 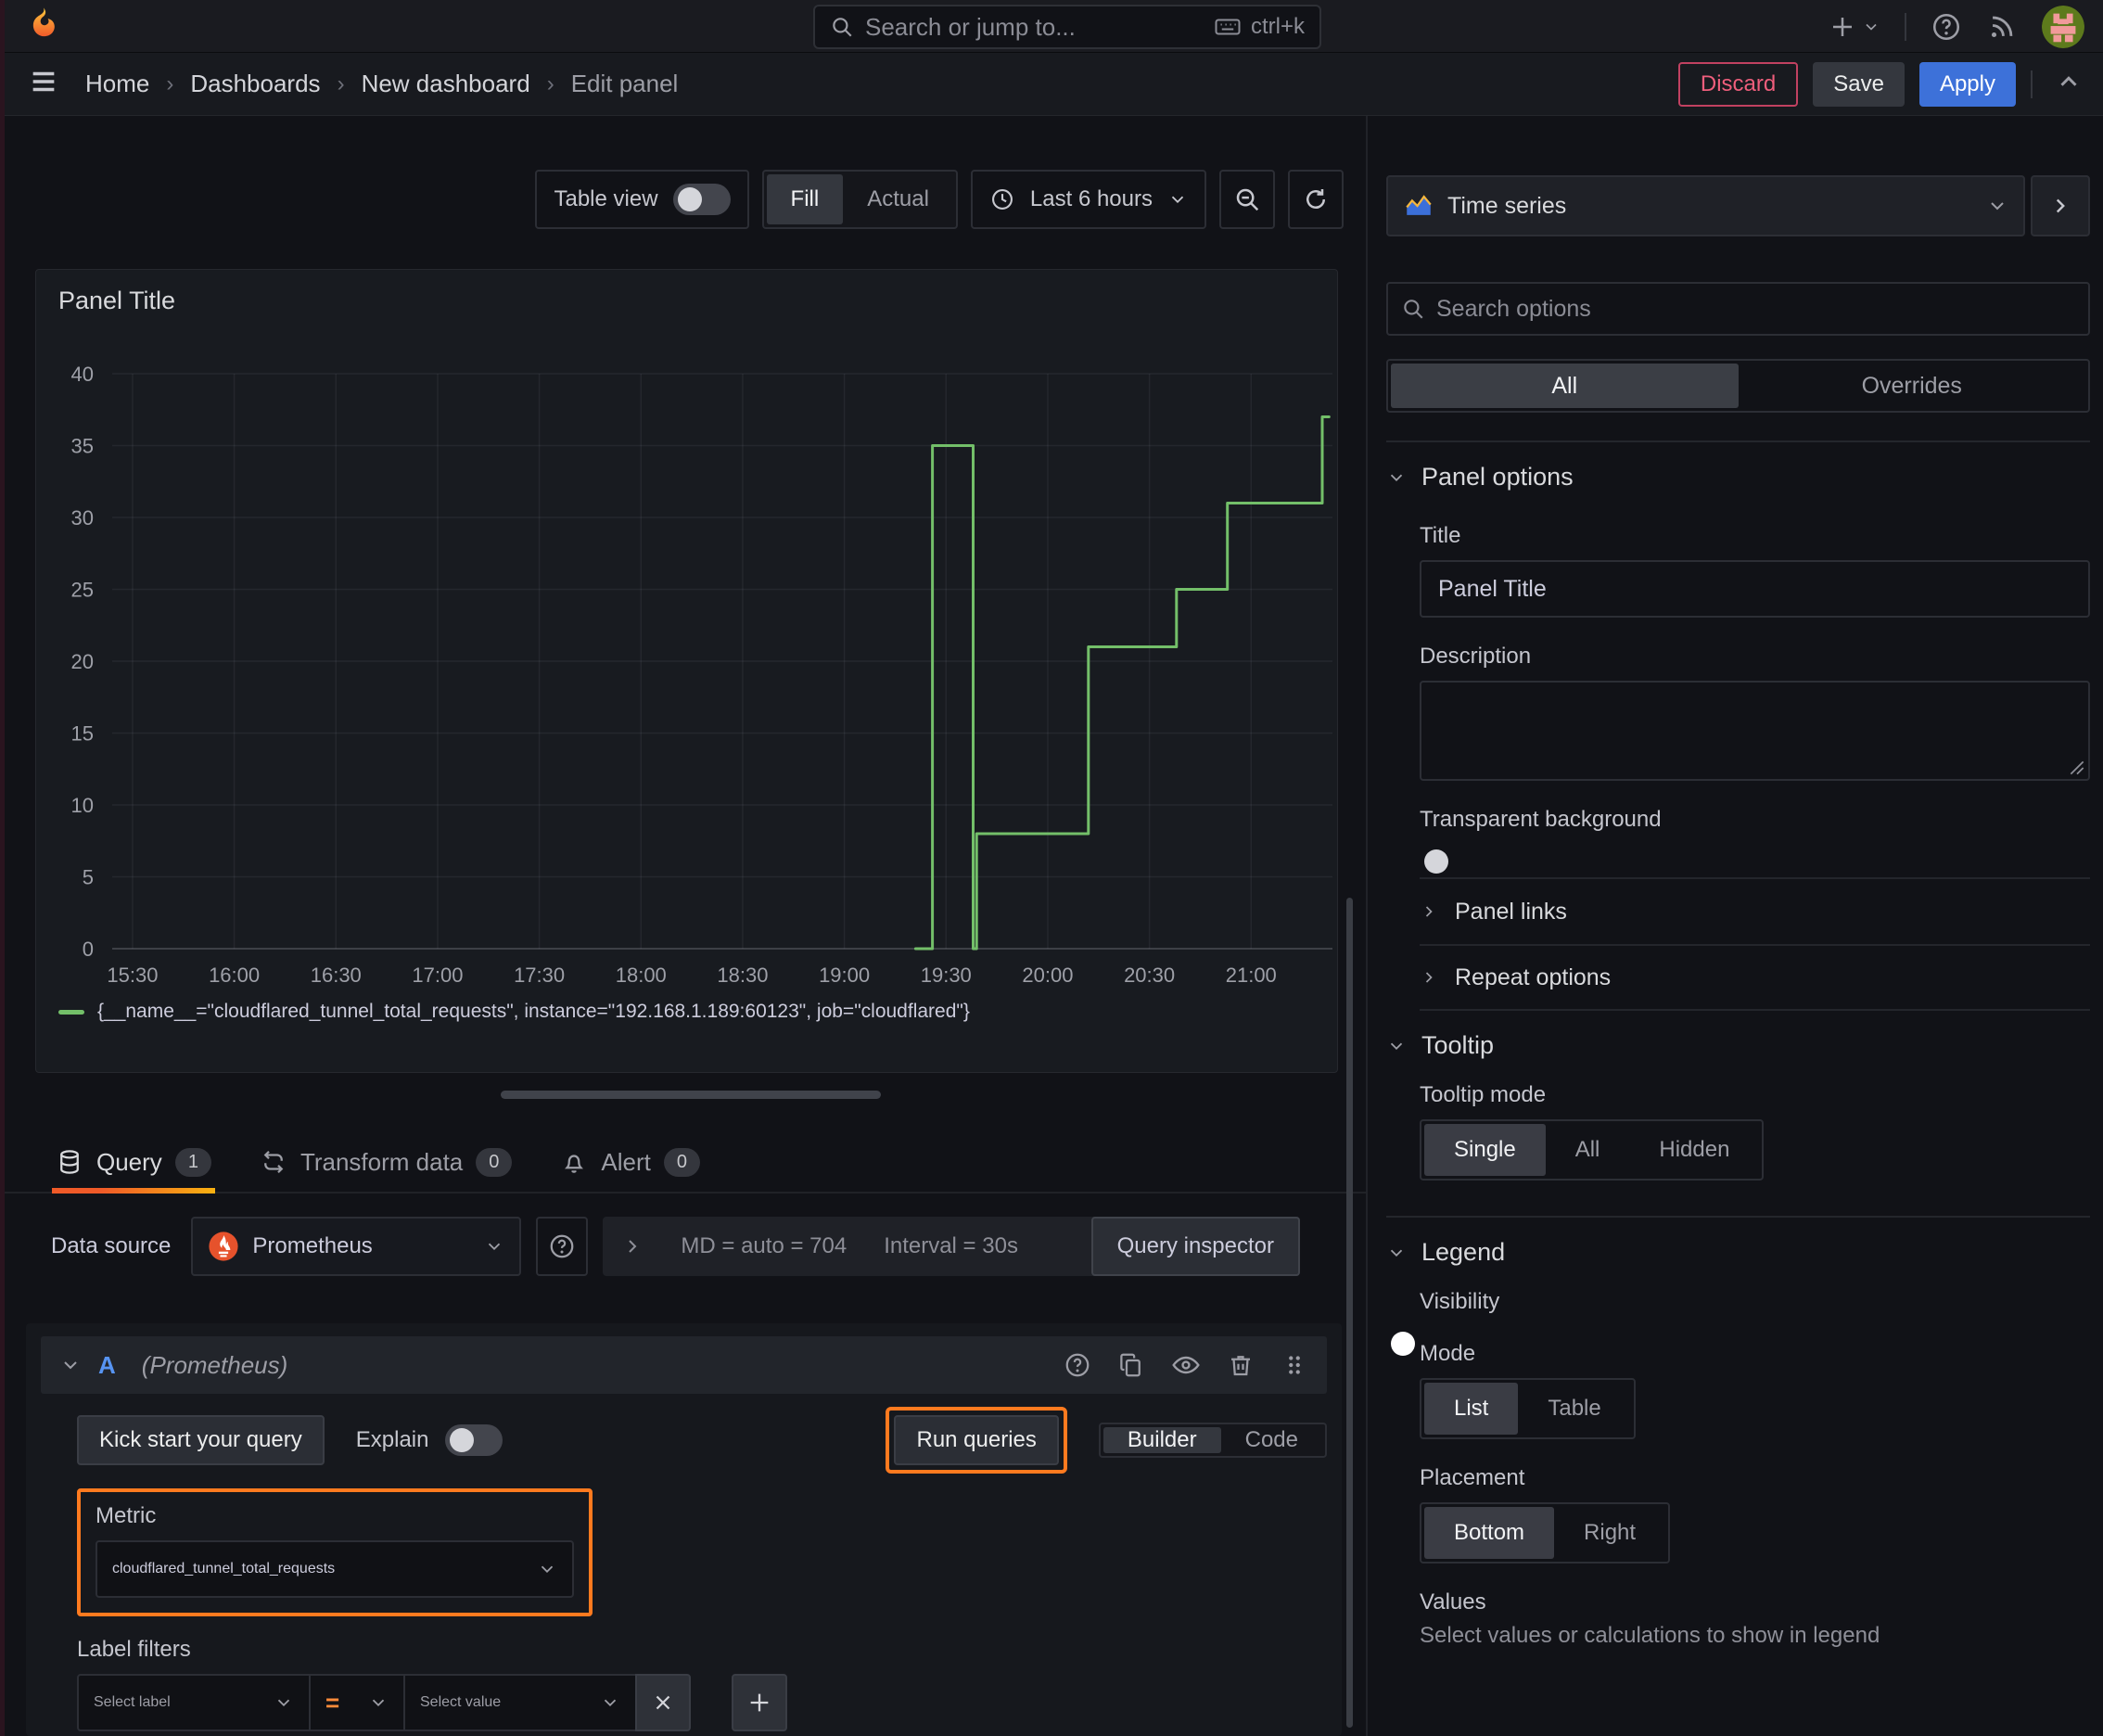 I want to click on query-help-icon, so click(x=1077, y=1365).